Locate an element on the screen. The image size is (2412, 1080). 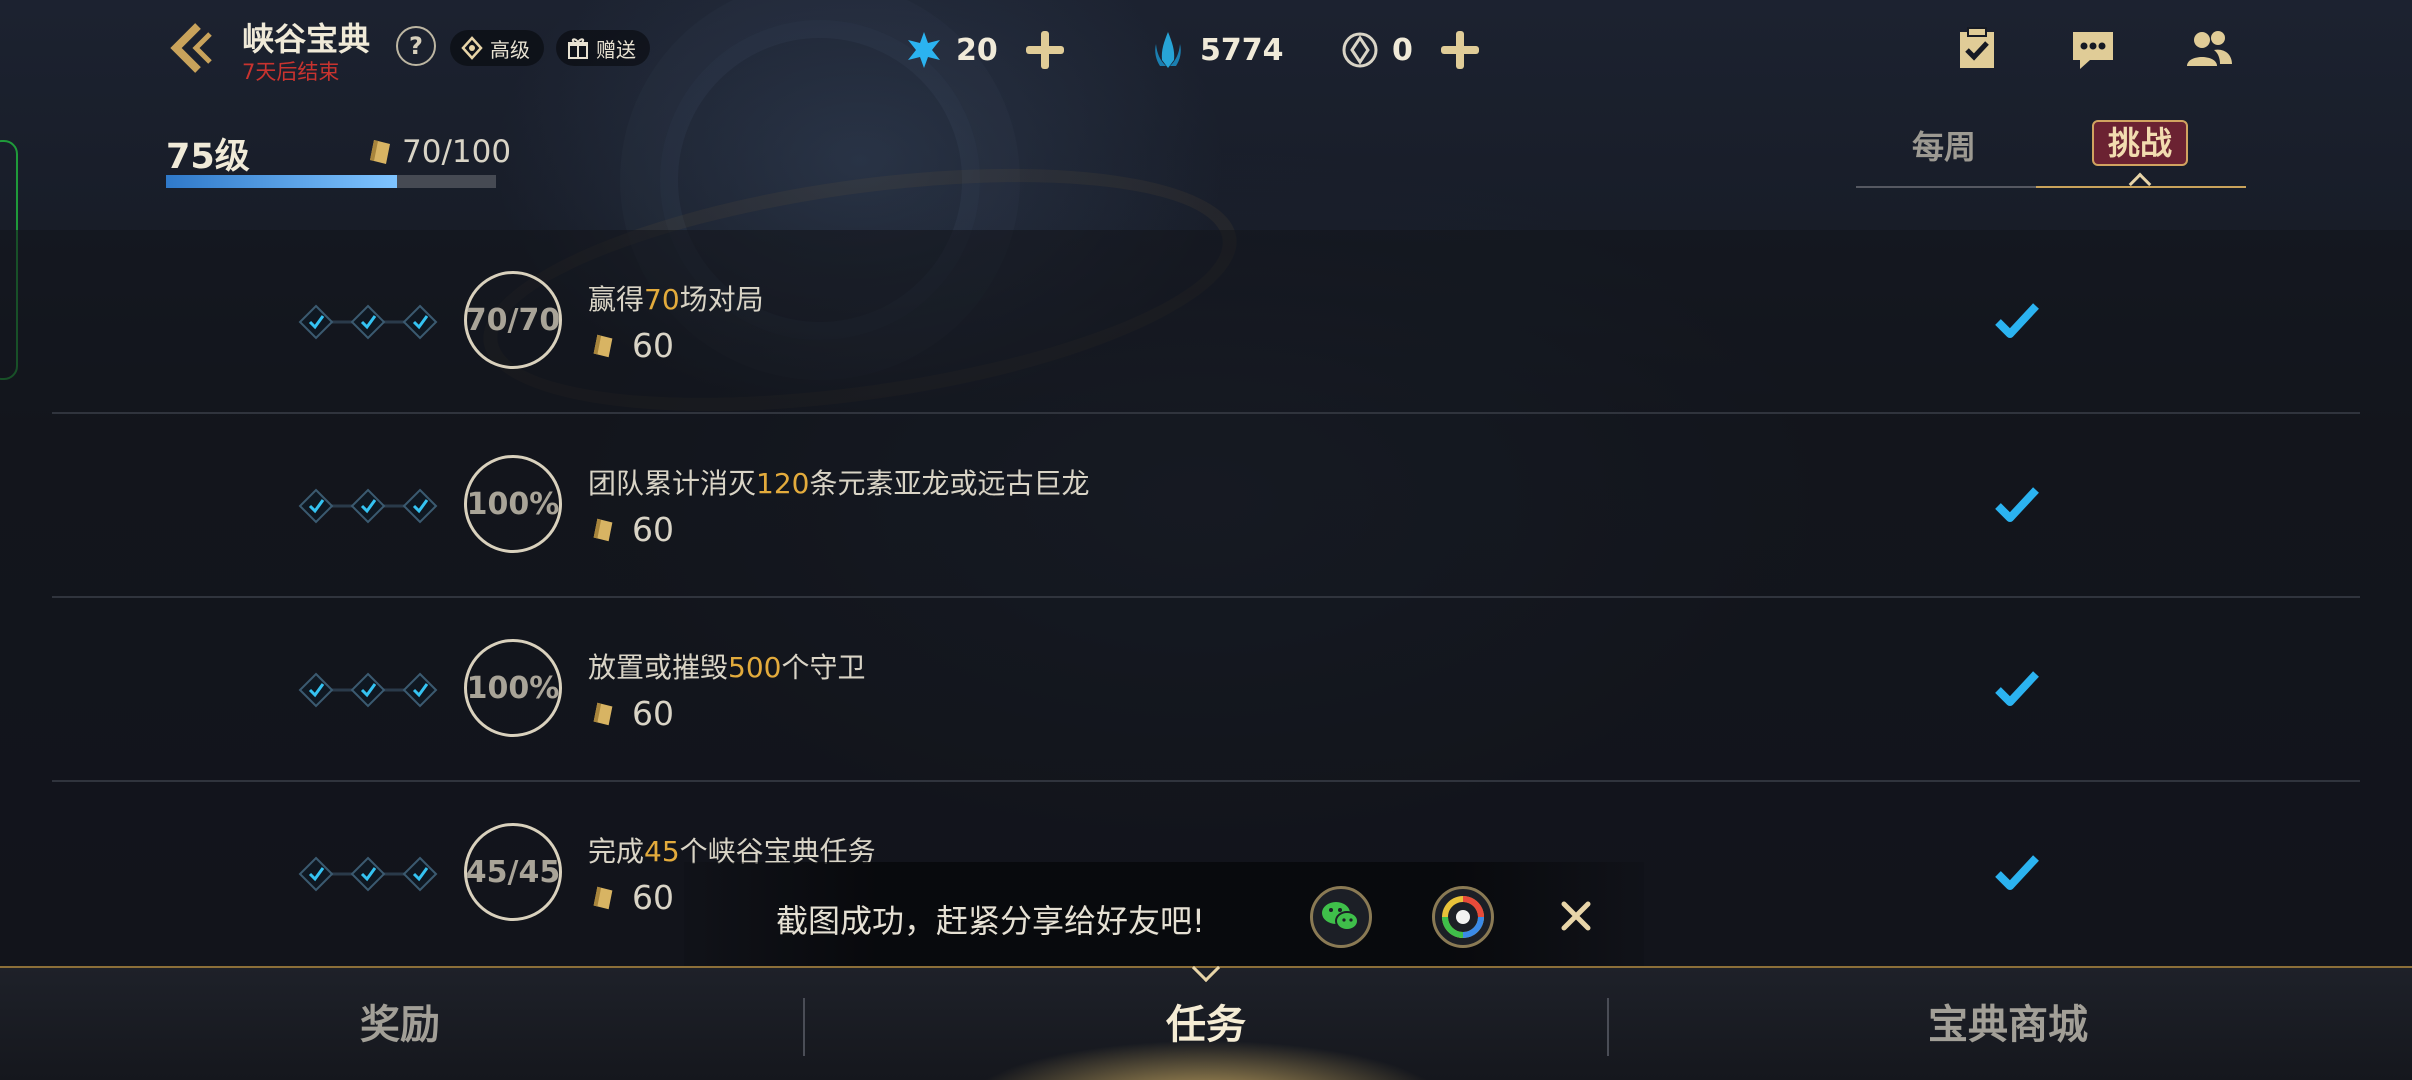
premium-label: 高级 is located at coordinates (510, 49).